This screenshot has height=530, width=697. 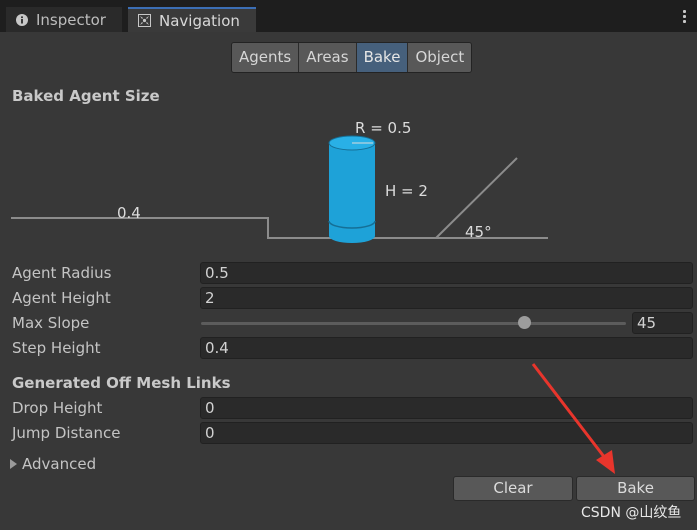 I want to click on agent-height-field: 2, so click(x=446, y=298).